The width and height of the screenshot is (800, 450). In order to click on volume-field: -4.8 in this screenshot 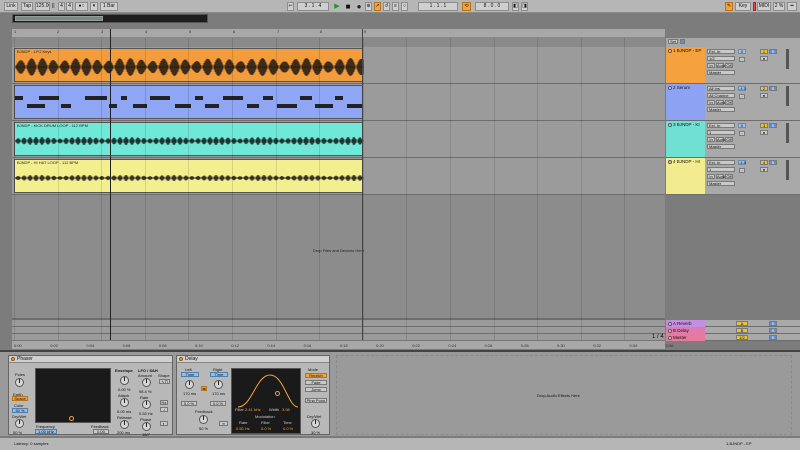, I will do `click(742, 162)`.